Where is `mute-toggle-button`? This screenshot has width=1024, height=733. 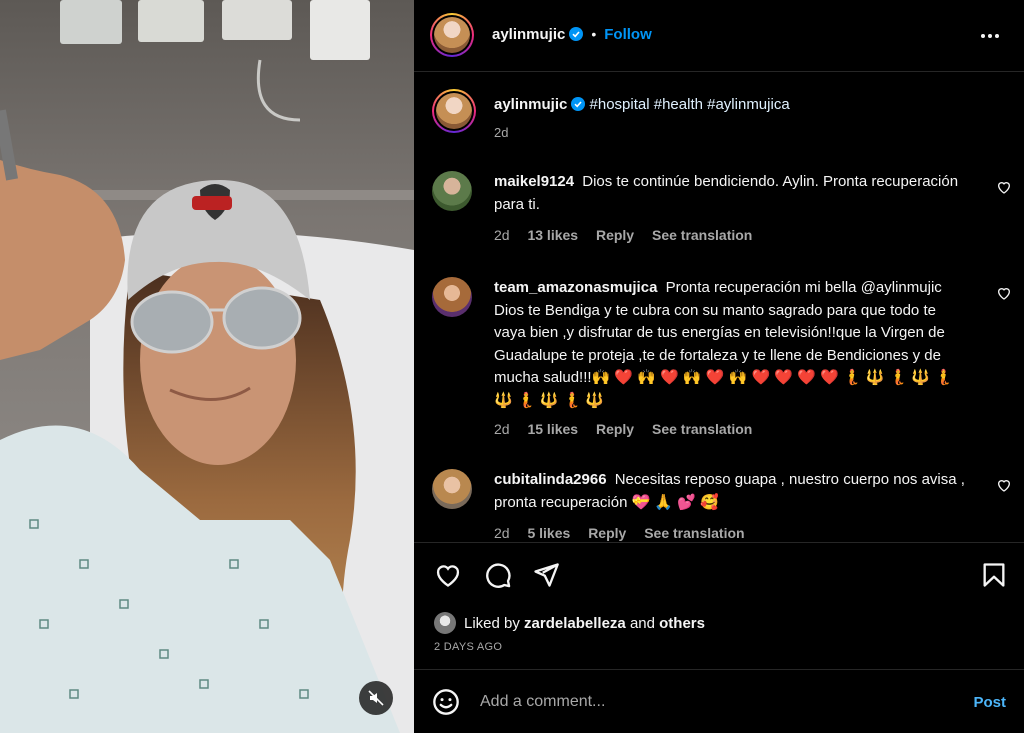
mute-toggle-button is located at coordinates (376, 698).